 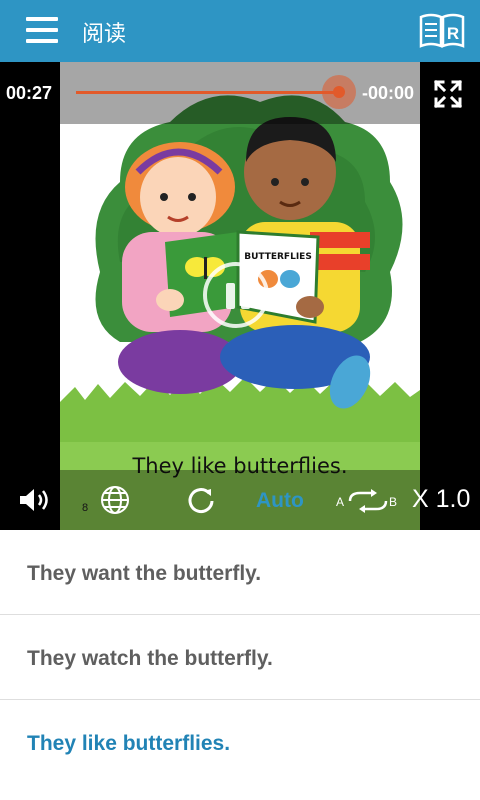 I want to click on ab-repeat-b: B, so click(x=393, y=502).